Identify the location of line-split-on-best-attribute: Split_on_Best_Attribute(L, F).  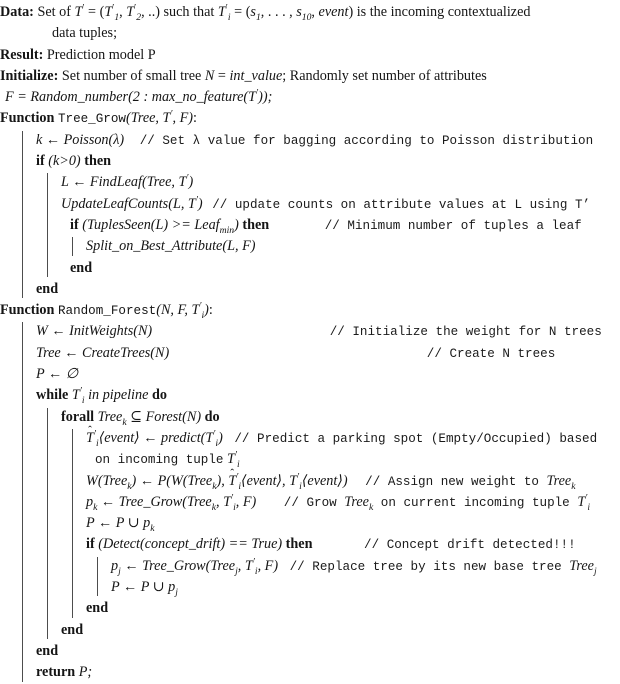
(171, 246).